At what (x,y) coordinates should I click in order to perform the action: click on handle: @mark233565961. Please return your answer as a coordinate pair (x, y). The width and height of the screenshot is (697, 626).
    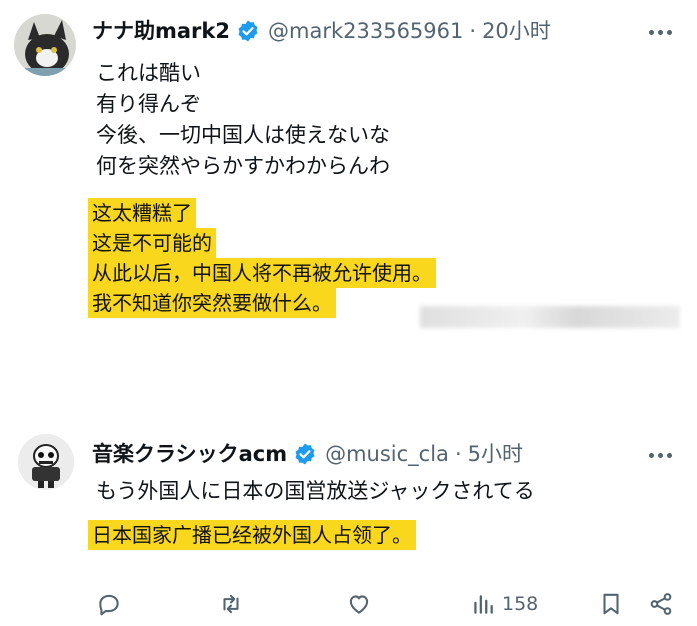
    Looking at the image, I should click on (365, 31).